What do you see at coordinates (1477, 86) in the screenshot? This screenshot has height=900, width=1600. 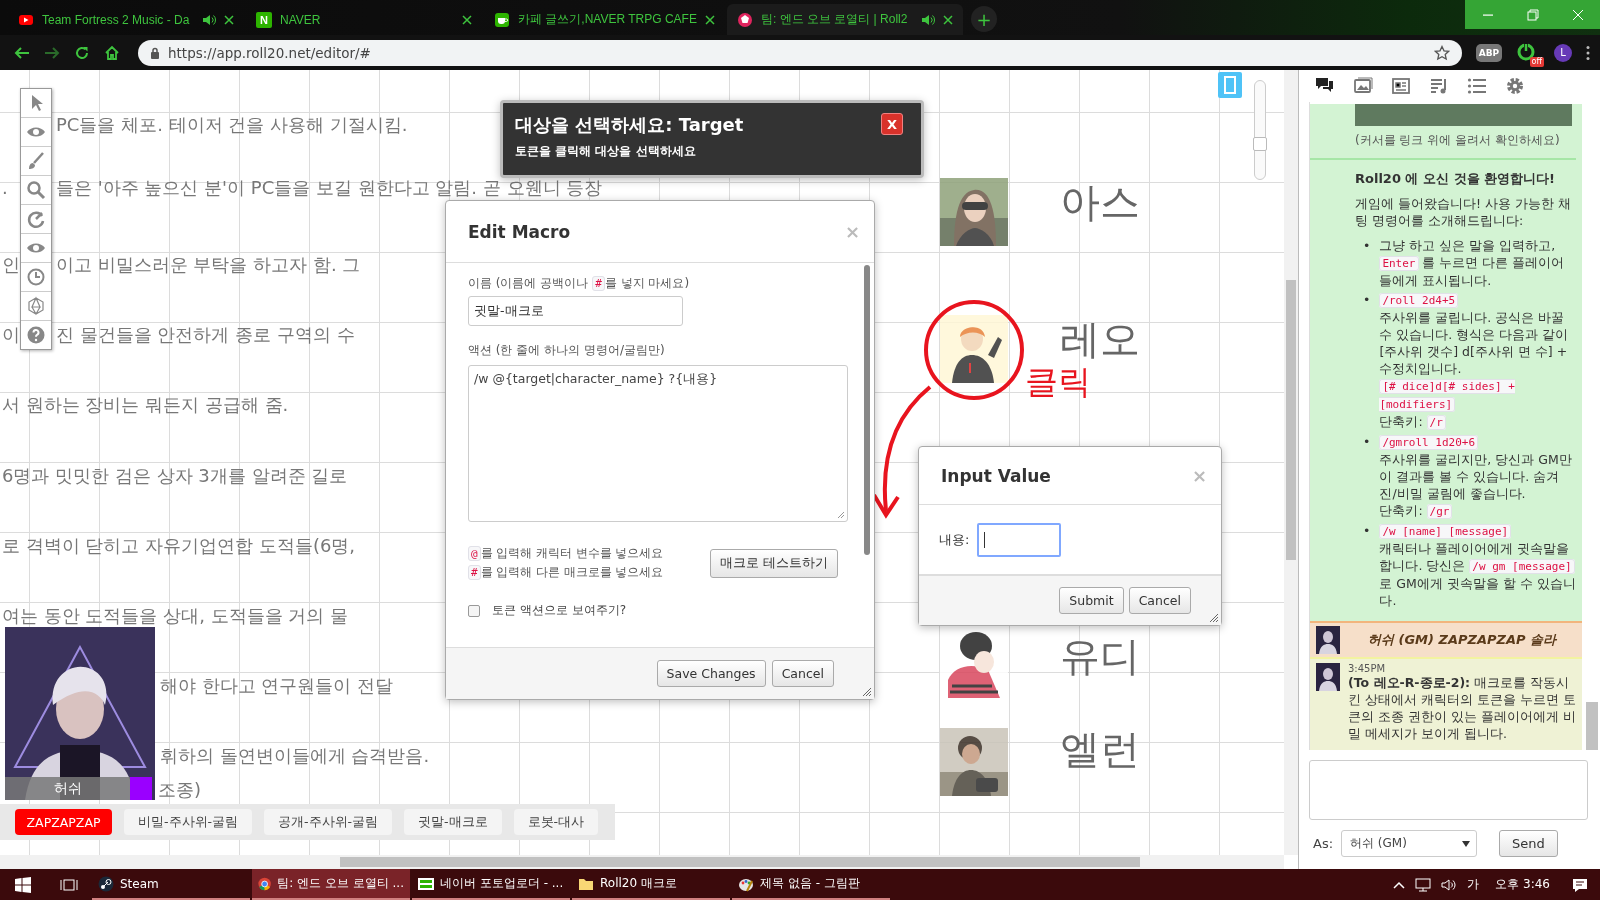 I see `list-icon` at bounding box center [1477, 86].